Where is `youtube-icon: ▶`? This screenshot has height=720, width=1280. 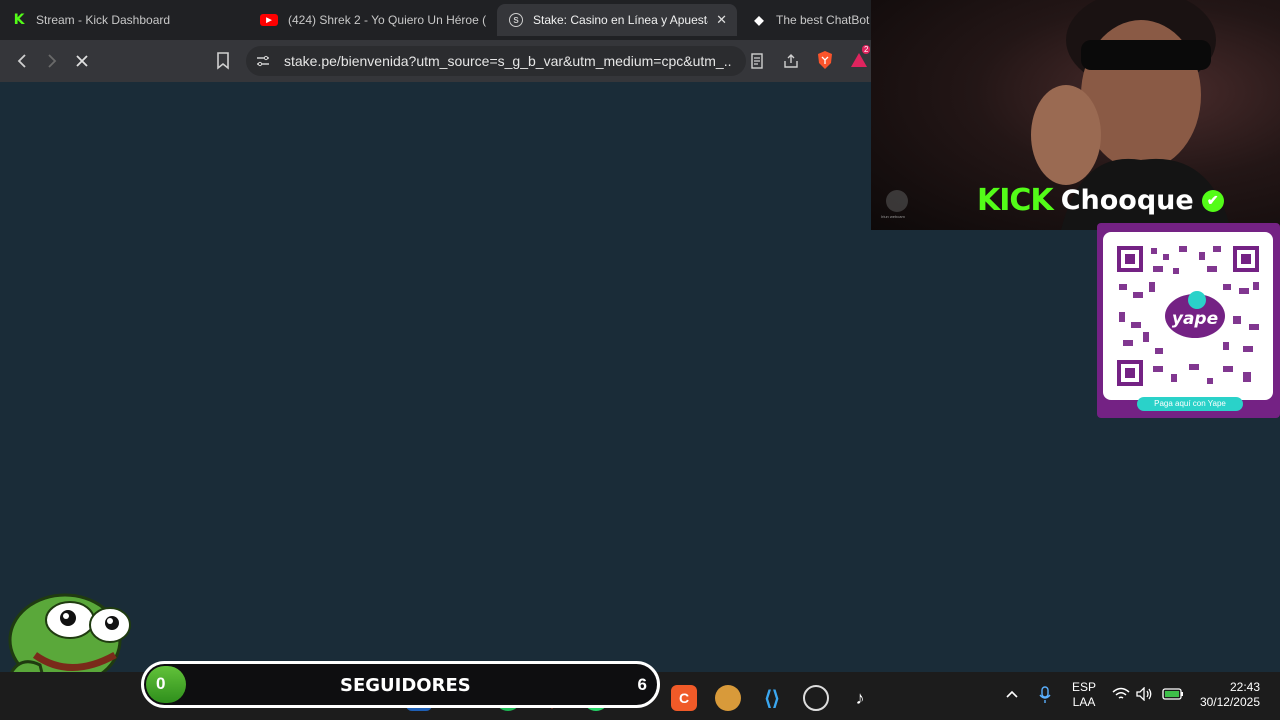 youtube-icon: ▶ is located at coordinates (269, 20).